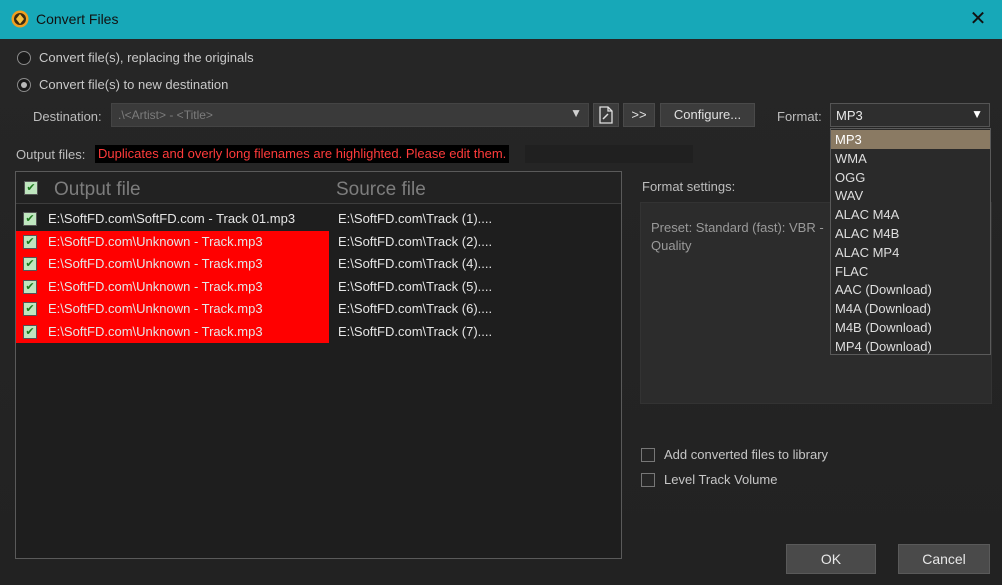  What do you see at coordinates (172, 218) in the screenshot?
I see `output-file-text: E:\SoftFD.com\SoftFD.com - Track 01.mp3` at bounding box center [172, 218].